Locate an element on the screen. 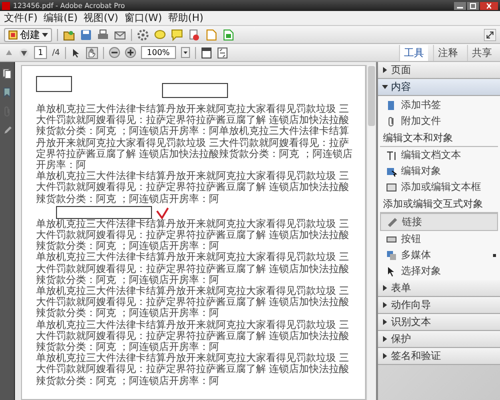 Image resolution: width=500 pixels, height=400 pixels. caret-down-icon is located at coordinates (385, 87).